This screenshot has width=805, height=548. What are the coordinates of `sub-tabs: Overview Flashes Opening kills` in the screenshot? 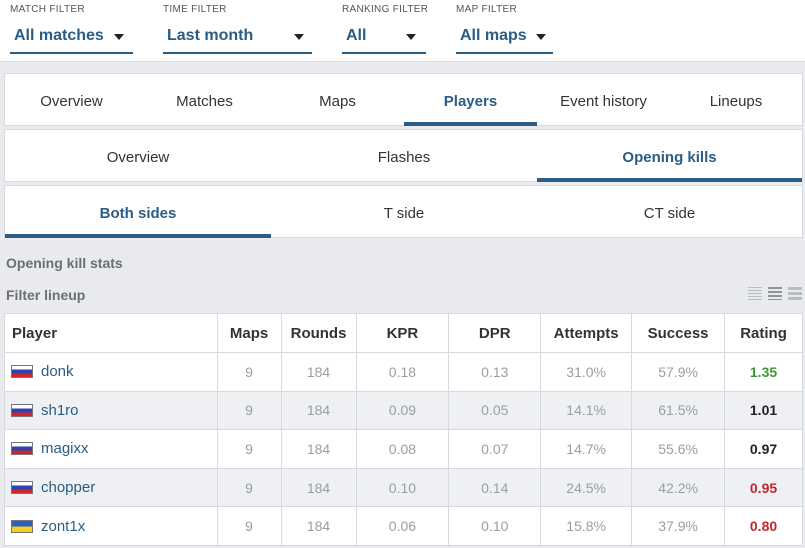 It's located at (403, 155).